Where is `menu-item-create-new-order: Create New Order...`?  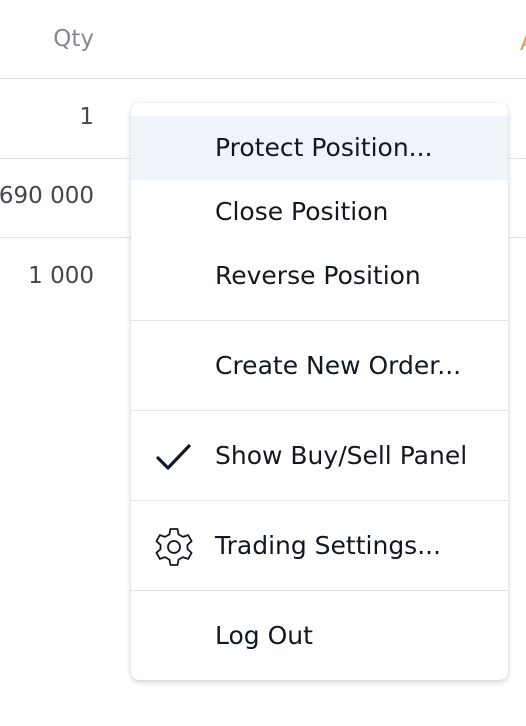 menu-item-create-new-order: Create New Order... is located at coordinates (319, 366).